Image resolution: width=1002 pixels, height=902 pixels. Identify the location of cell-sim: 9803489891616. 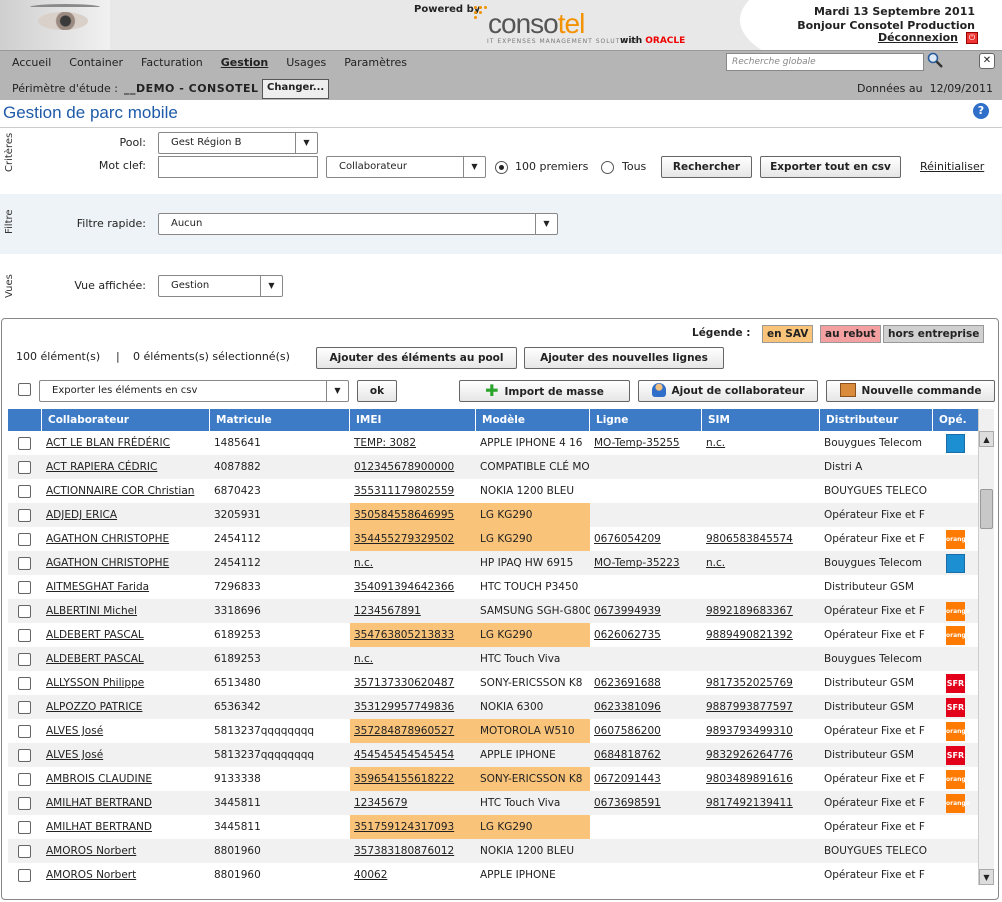
(761, 779).